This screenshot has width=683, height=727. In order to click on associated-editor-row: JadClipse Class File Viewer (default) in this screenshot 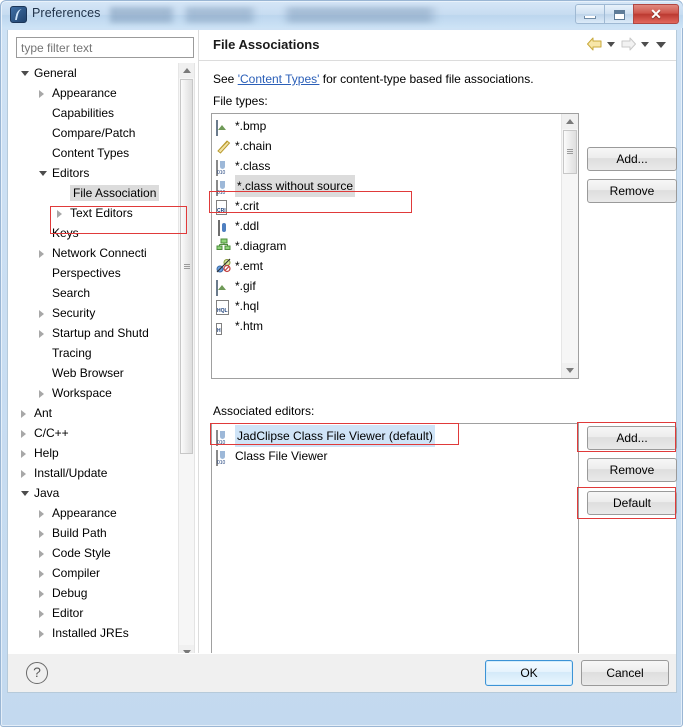, I will do `click(394, 436)`.